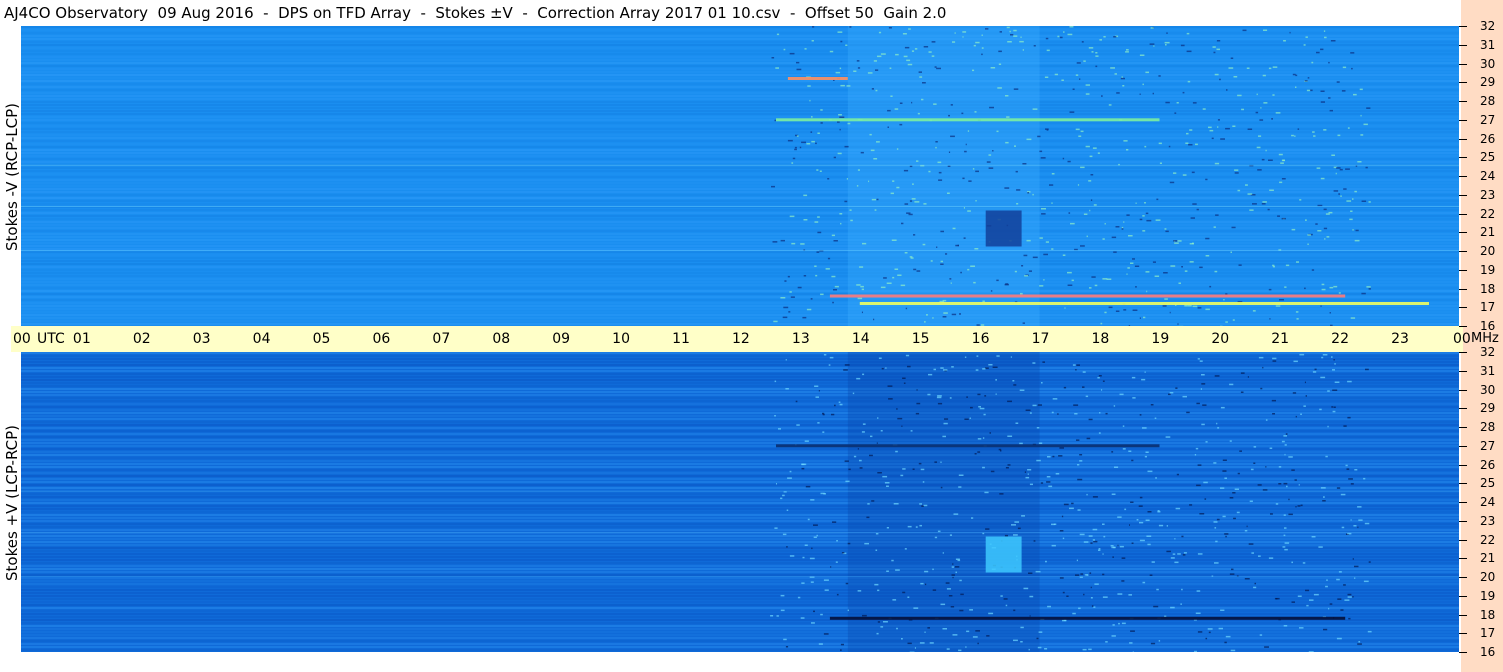  Describe the element at coordinates (681, 339) in the screenshot. I see `utc-tick-label: 11` at that location.